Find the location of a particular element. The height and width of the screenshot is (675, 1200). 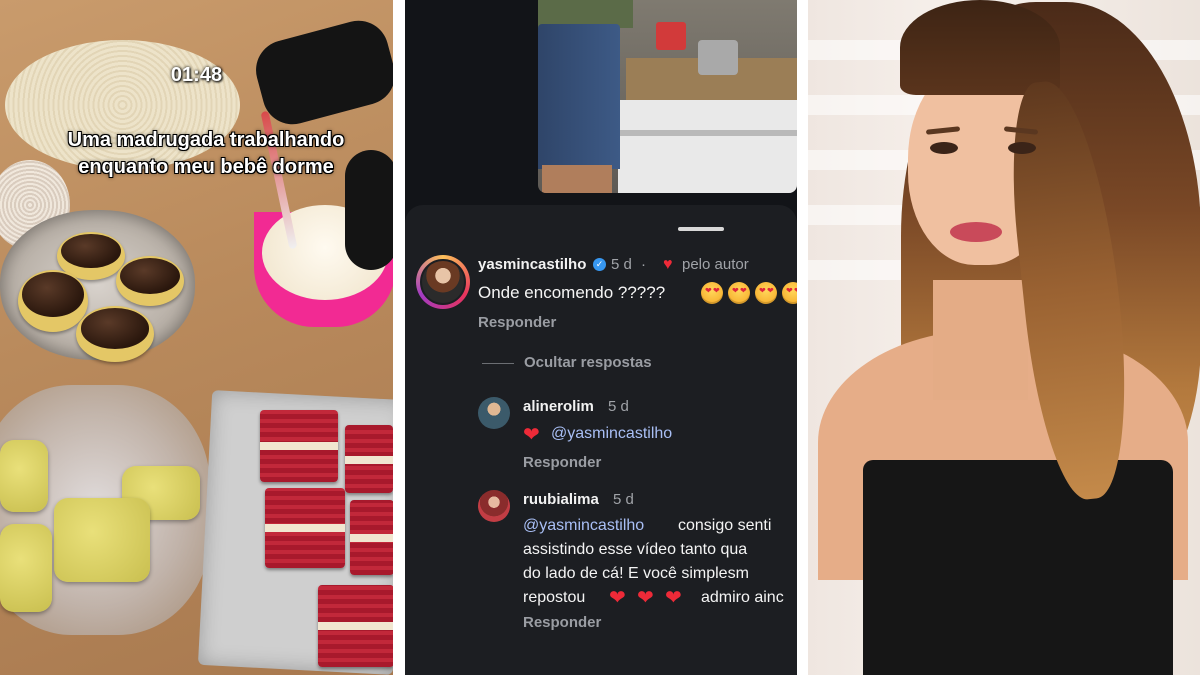

hide-replies-button: Ocultar respostas is located at coordinates (588, 362).